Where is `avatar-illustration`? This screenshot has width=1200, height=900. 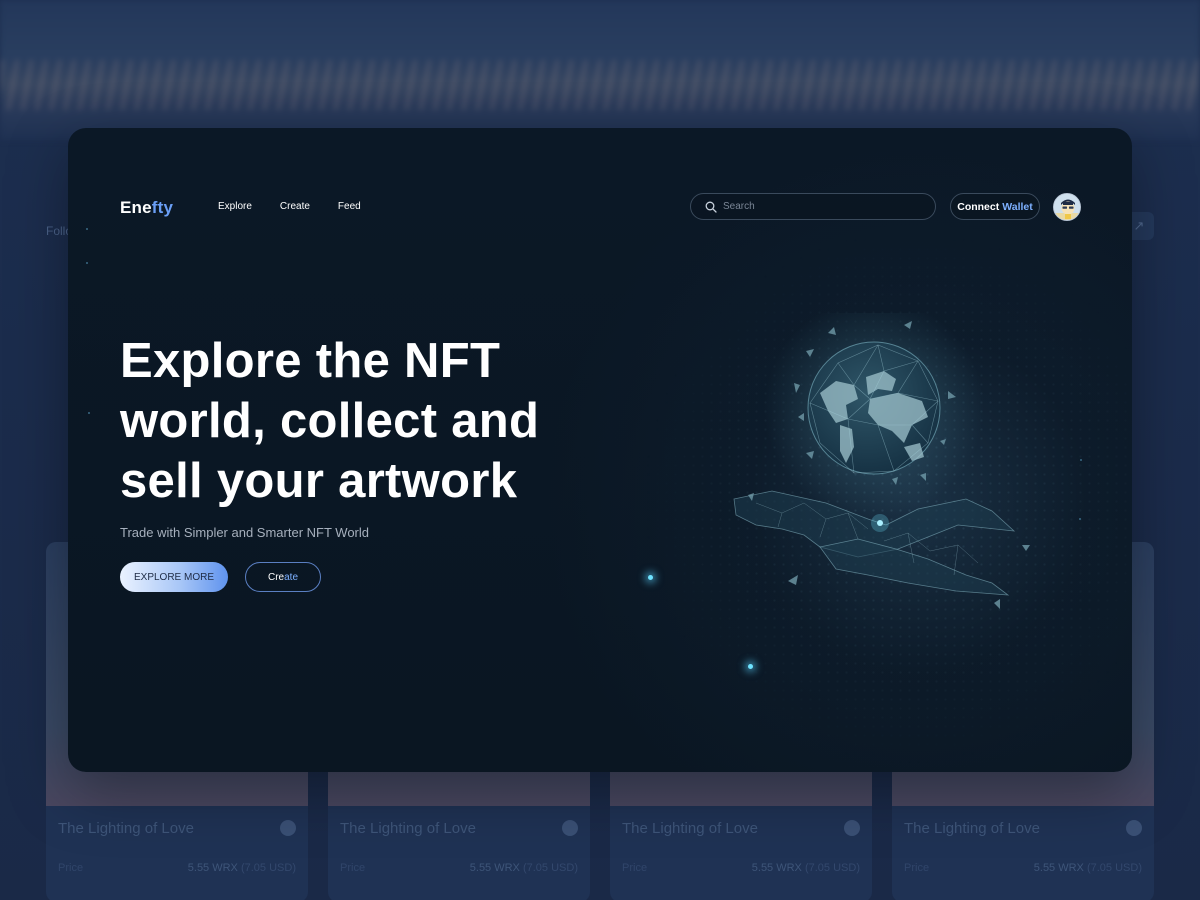 avatar-illustration is located at coordinates (1067, 207).